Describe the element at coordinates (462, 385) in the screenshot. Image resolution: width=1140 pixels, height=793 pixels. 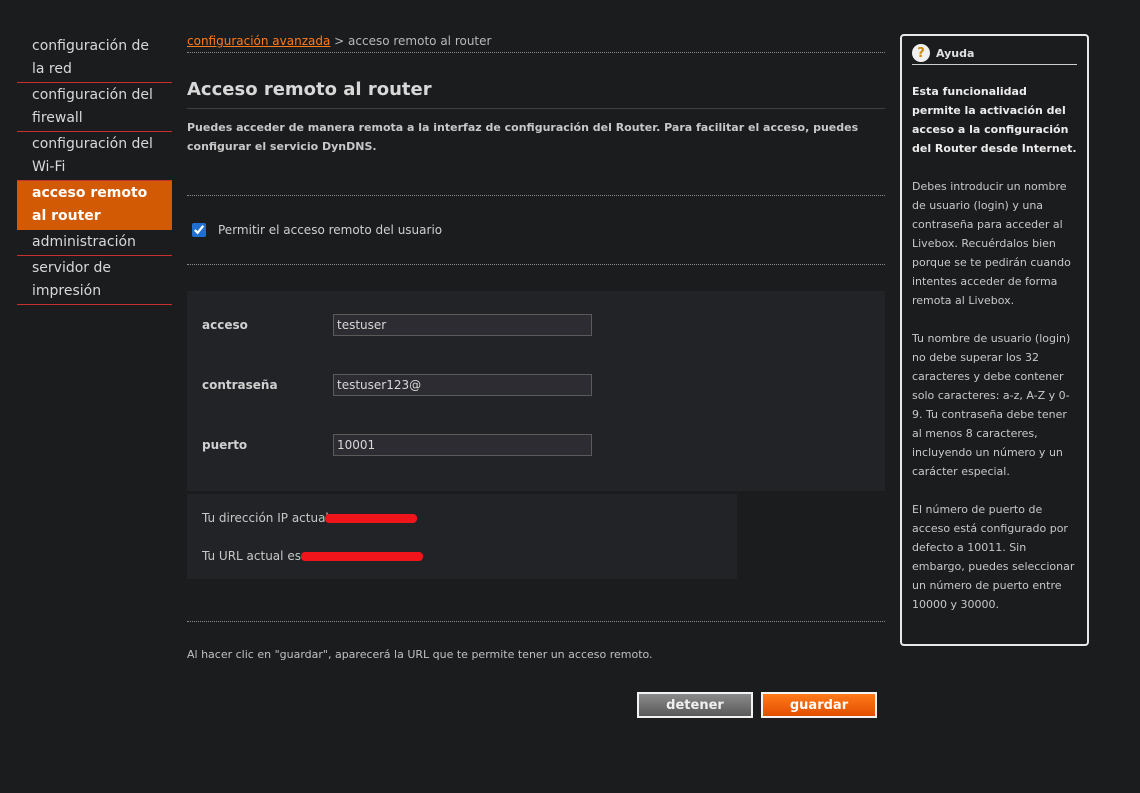
I see `password-input` at that location.